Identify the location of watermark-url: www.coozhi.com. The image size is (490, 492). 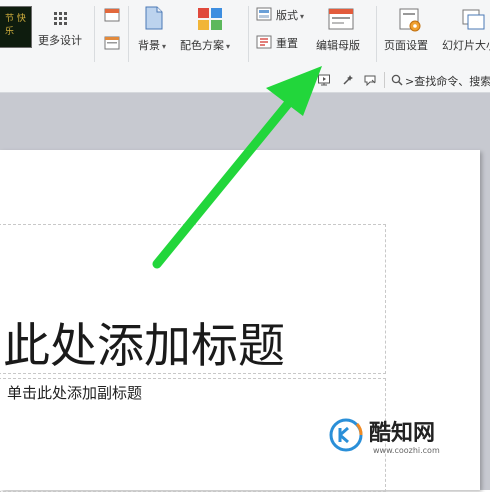
(406, 450).